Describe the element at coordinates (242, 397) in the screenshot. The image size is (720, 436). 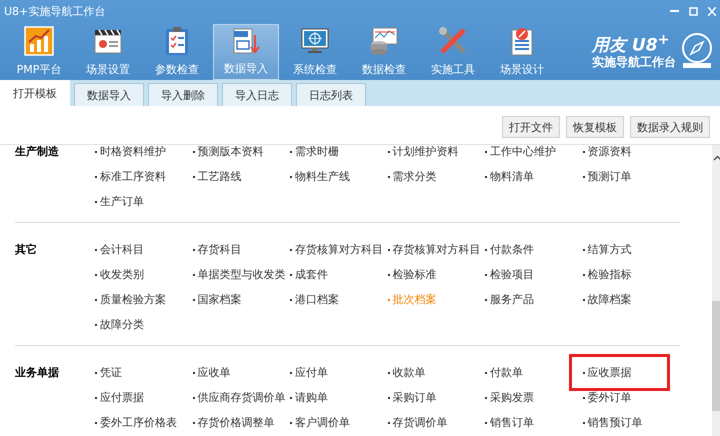
I see `template-link: 供应商存货调价单` at that location.